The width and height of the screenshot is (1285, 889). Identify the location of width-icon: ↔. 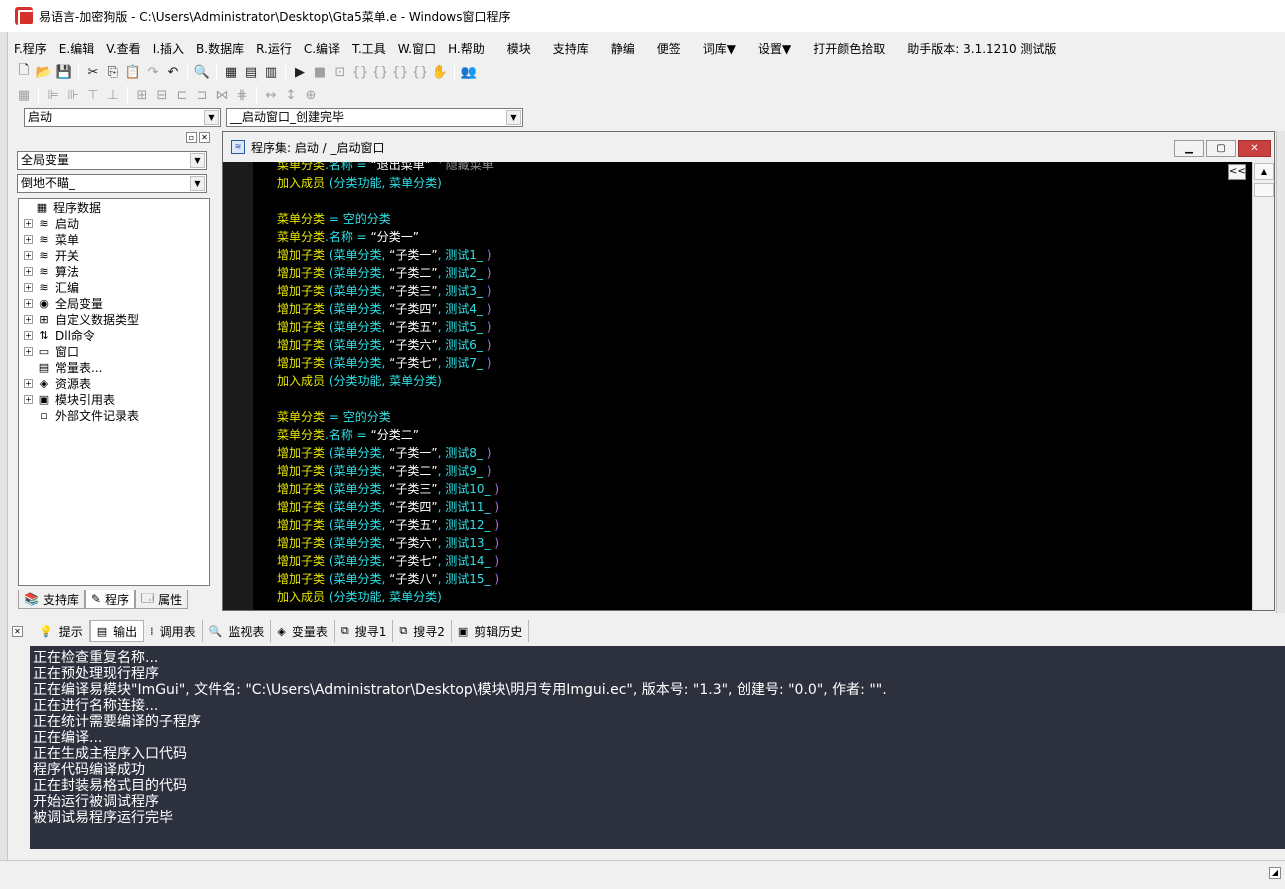
(271, 95).